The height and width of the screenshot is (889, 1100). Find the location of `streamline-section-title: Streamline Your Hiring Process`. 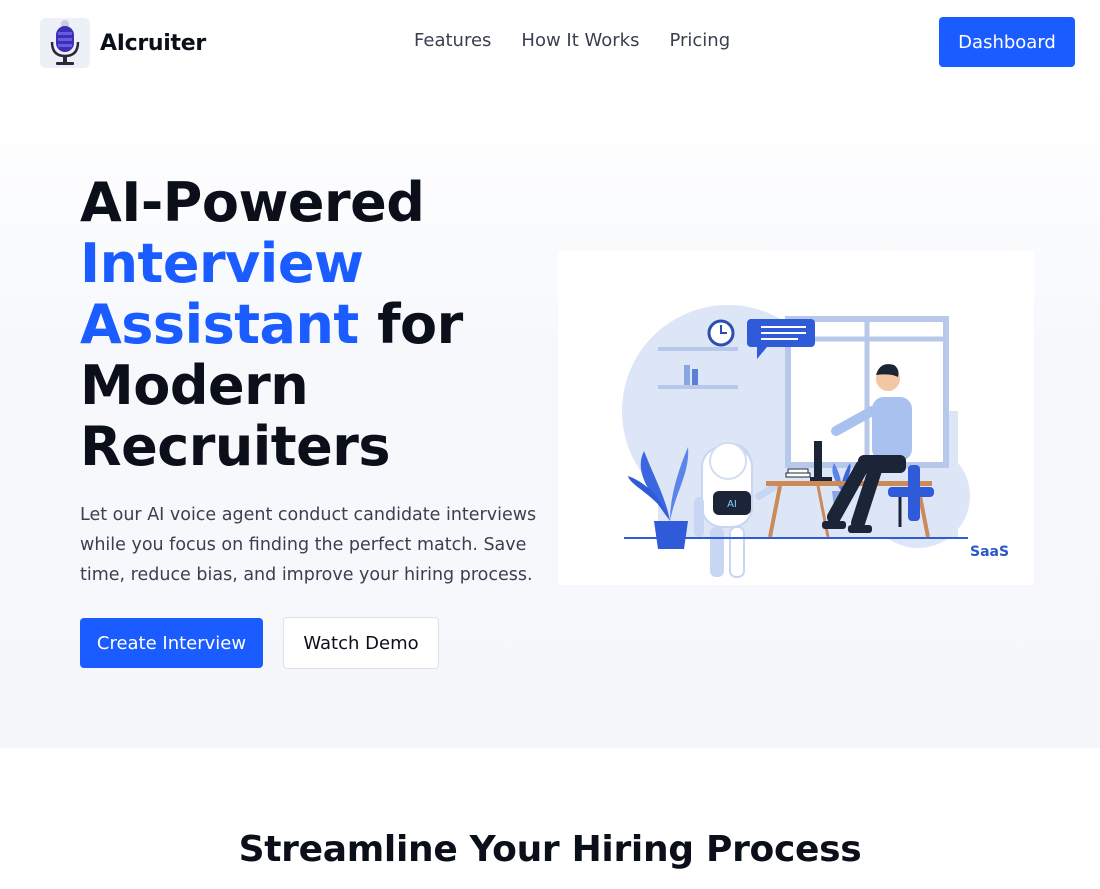

streamline-section-title: Streamline Your Hiring Process is located at coordinates (550, 849).